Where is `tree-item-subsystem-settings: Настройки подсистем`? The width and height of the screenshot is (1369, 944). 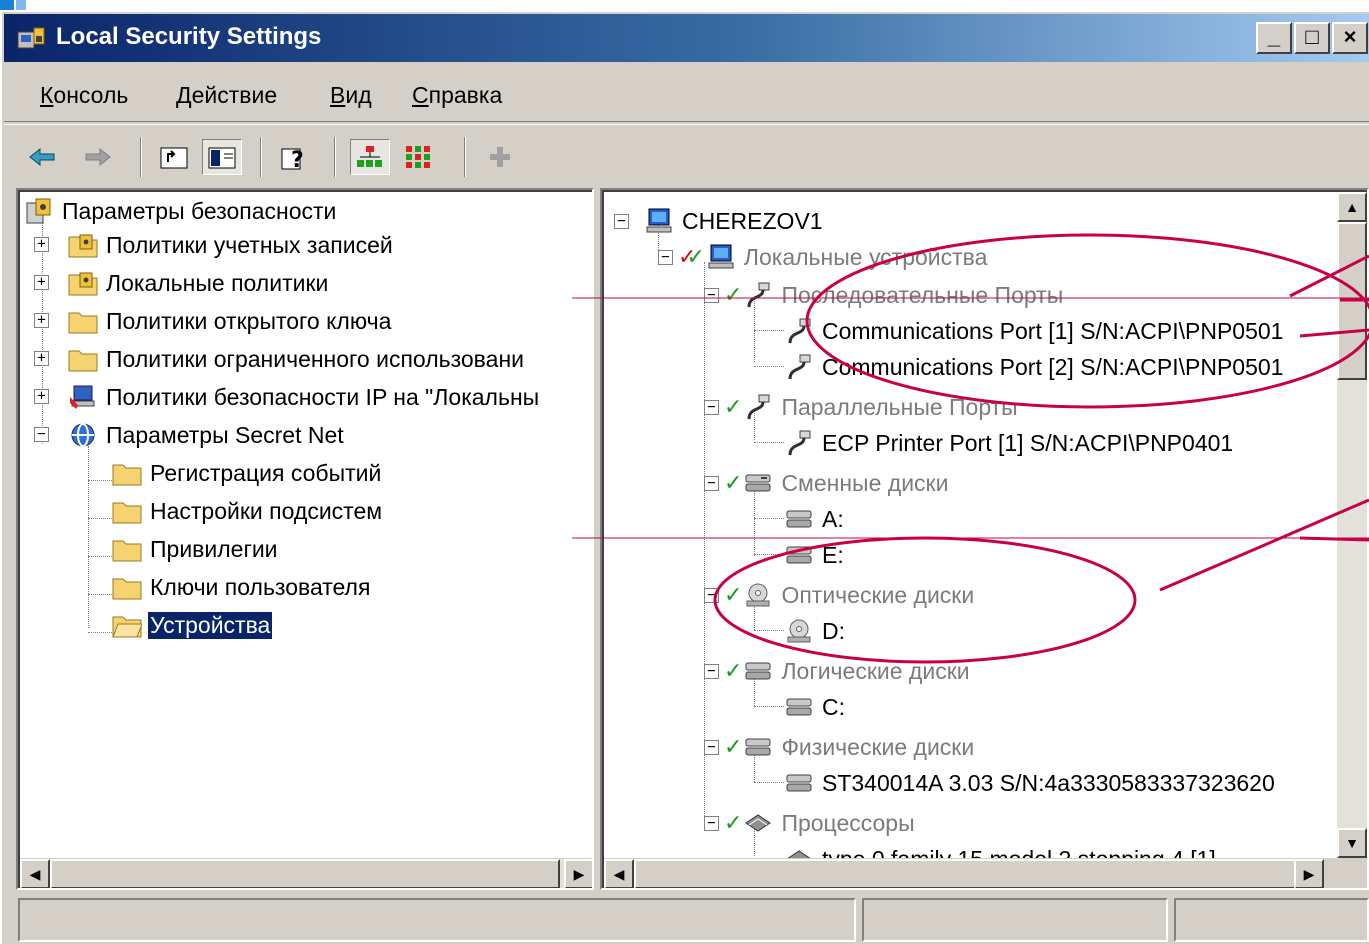
tree-item-subsystem-settings: Настройки подсистем is located at coordinates (248, 511).